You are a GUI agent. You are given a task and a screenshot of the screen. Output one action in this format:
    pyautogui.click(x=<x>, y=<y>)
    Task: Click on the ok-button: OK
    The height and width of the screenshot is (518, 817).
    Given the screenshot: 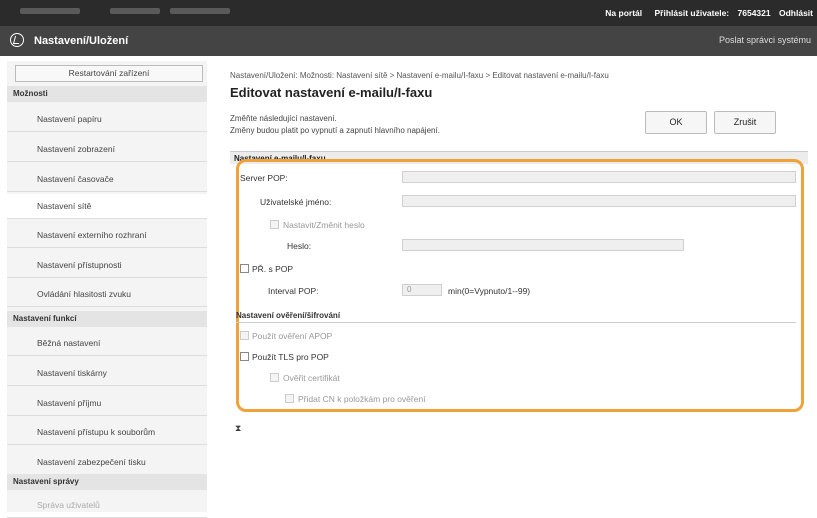 What is the action you would take?
    pyautogui.click(x=676, y=122)
    